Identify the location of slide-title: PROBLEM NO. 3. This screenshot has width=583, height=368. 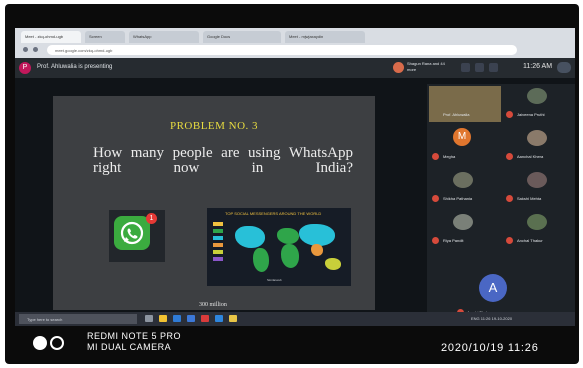
(214, 126).